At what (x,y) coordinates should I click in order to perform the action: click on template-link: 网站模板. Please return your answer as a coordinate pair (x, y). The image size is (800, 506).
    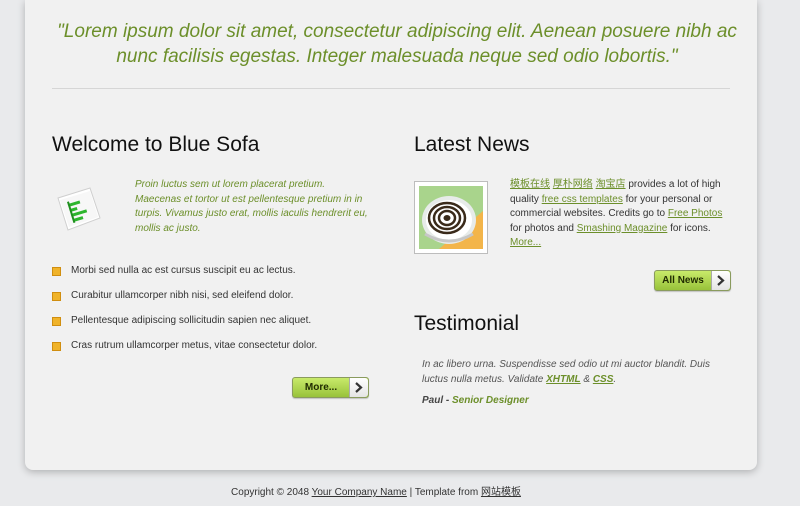
    Looking at the image, I should click on (501, 492).